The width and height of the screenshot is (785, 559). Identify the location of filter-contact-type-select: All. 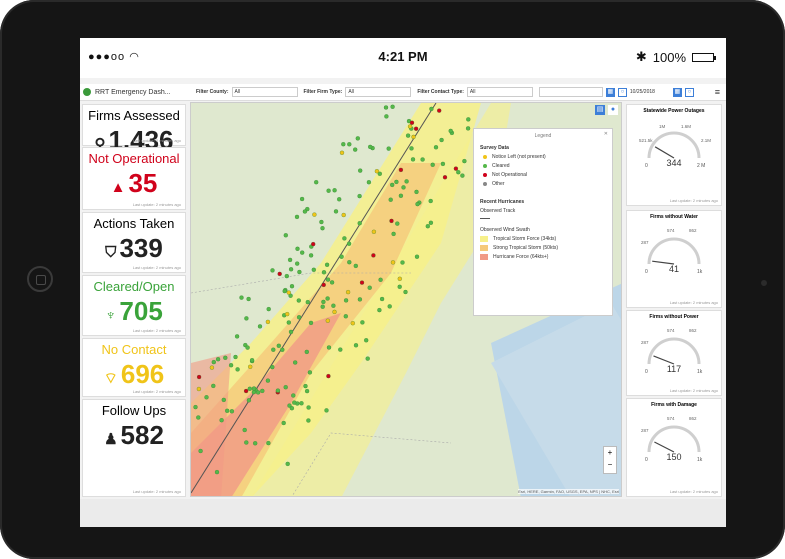
(499, 92).